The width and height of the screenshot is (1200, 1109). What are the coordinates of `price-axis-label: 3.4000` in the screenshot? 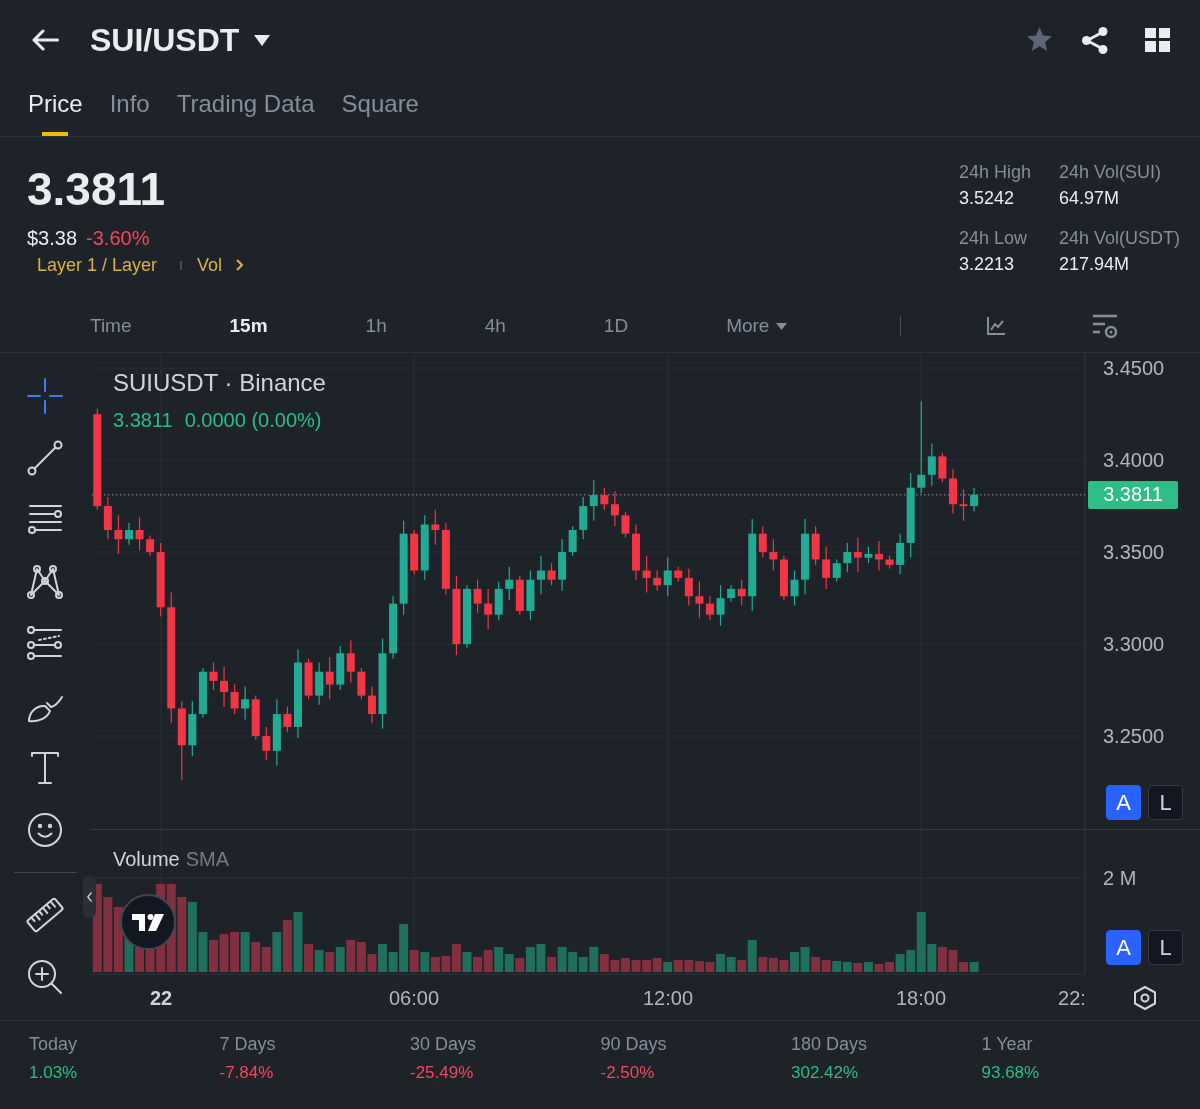 It's located at (1134, 460).